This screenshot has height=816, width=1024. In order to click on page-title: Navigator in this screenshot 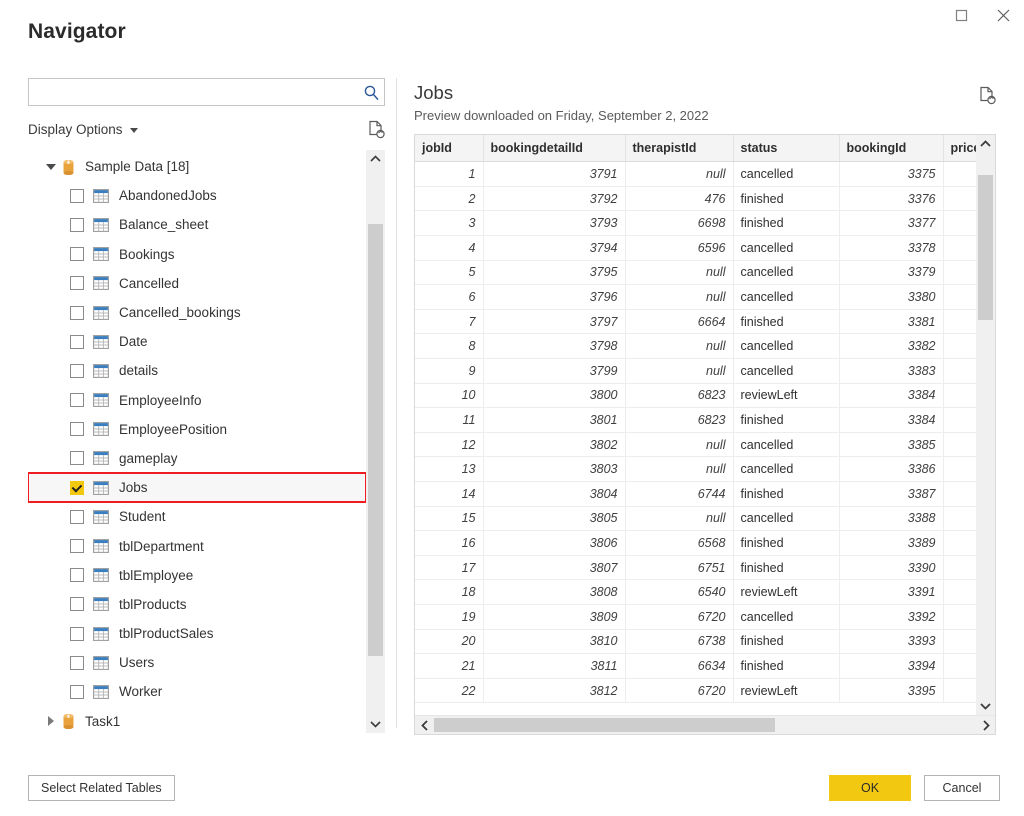, I will do `click(77, 31)`.